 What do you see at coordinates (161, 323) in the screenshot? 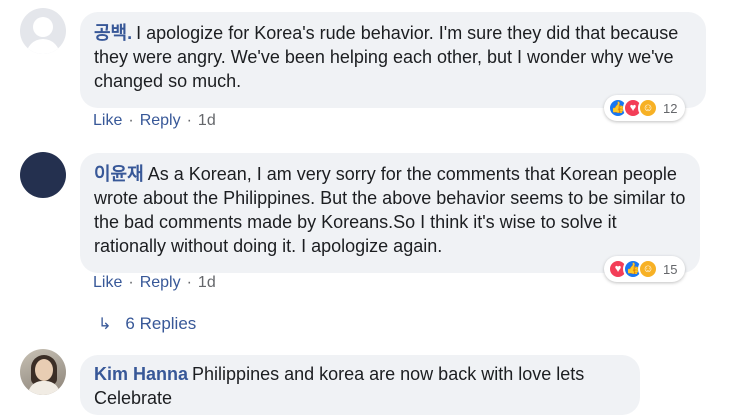
I see `replies-label: 6 Replies` at bounding box center [161, 323].